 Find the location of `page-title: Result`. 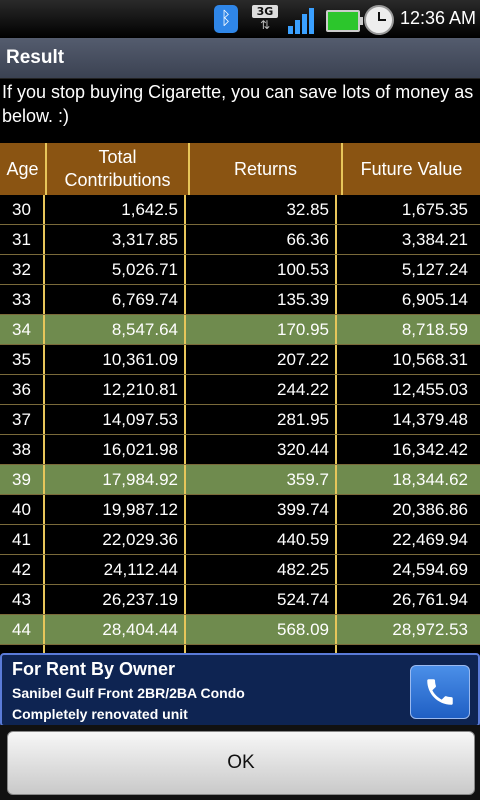

page-title: Result is located at coordinates (35, 57).